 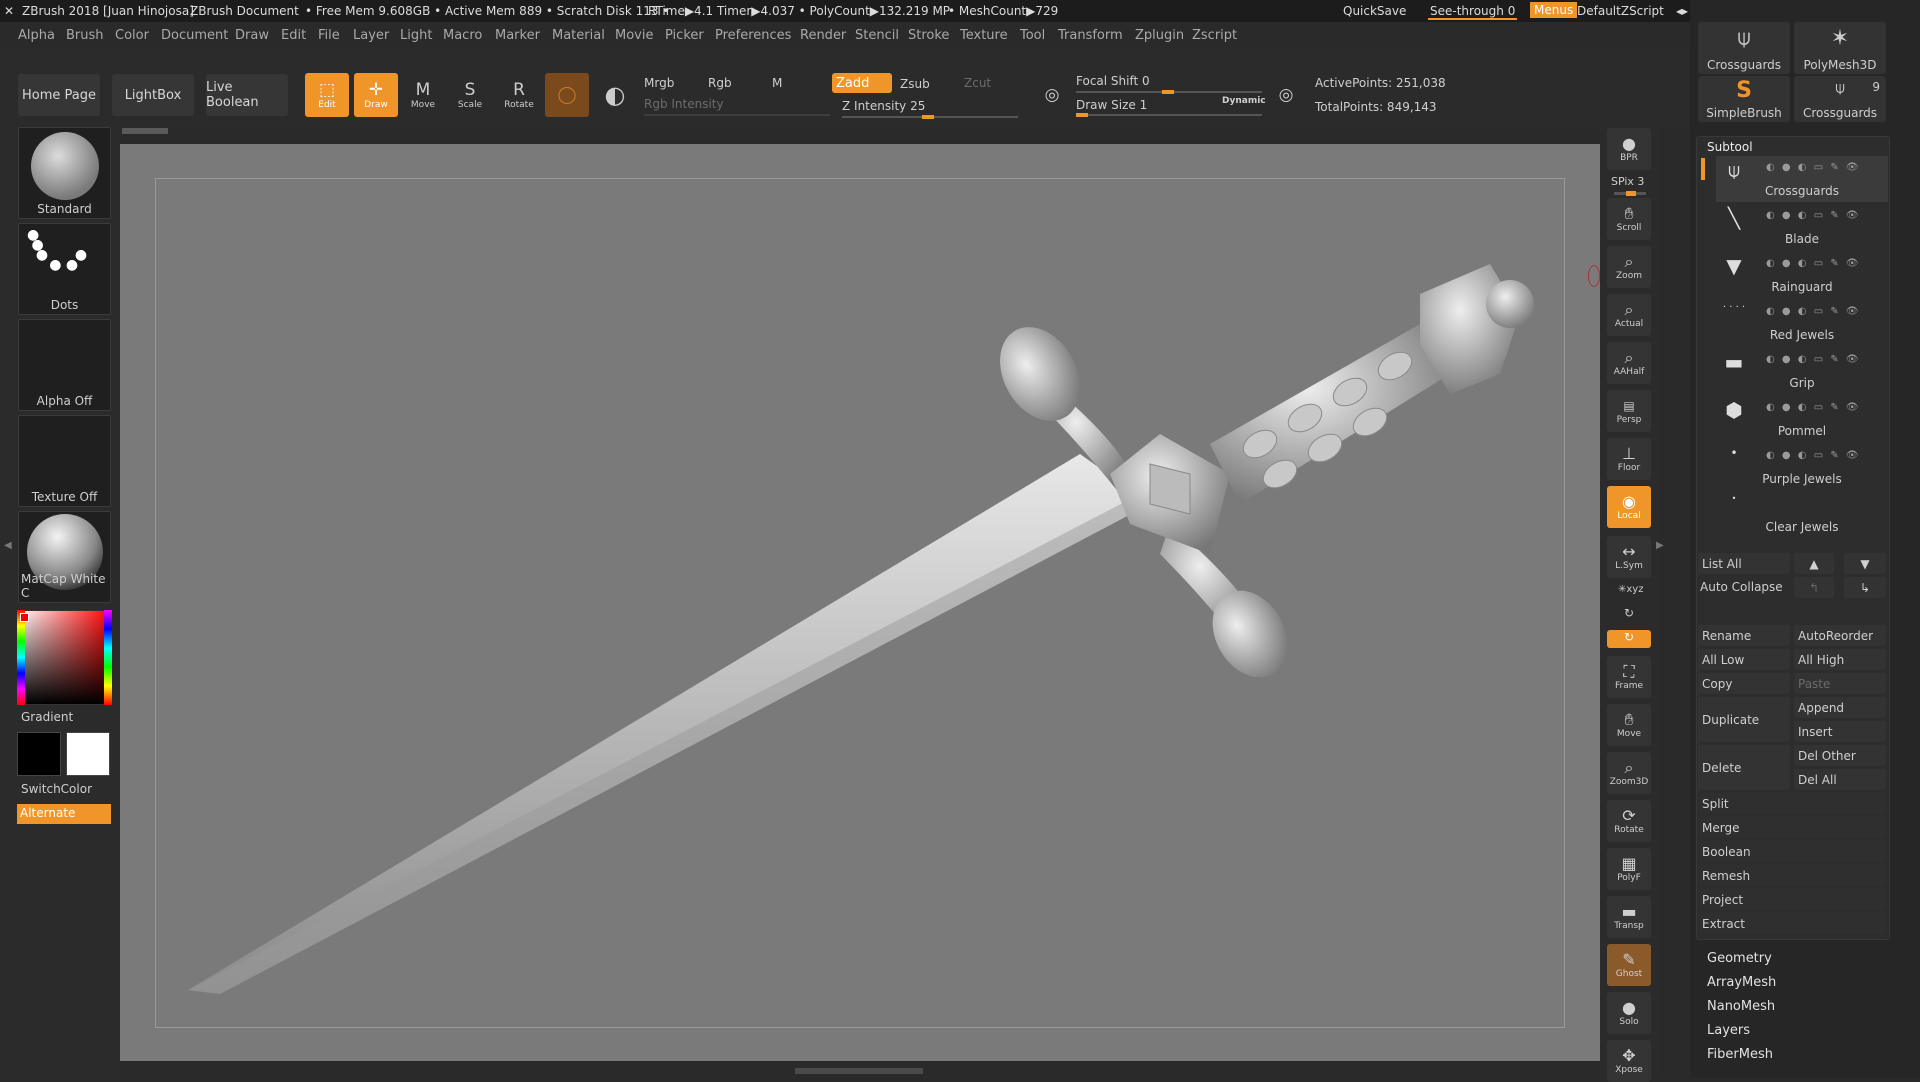 I want to click on menu-picker: Picker, so click(x=684, y=35).